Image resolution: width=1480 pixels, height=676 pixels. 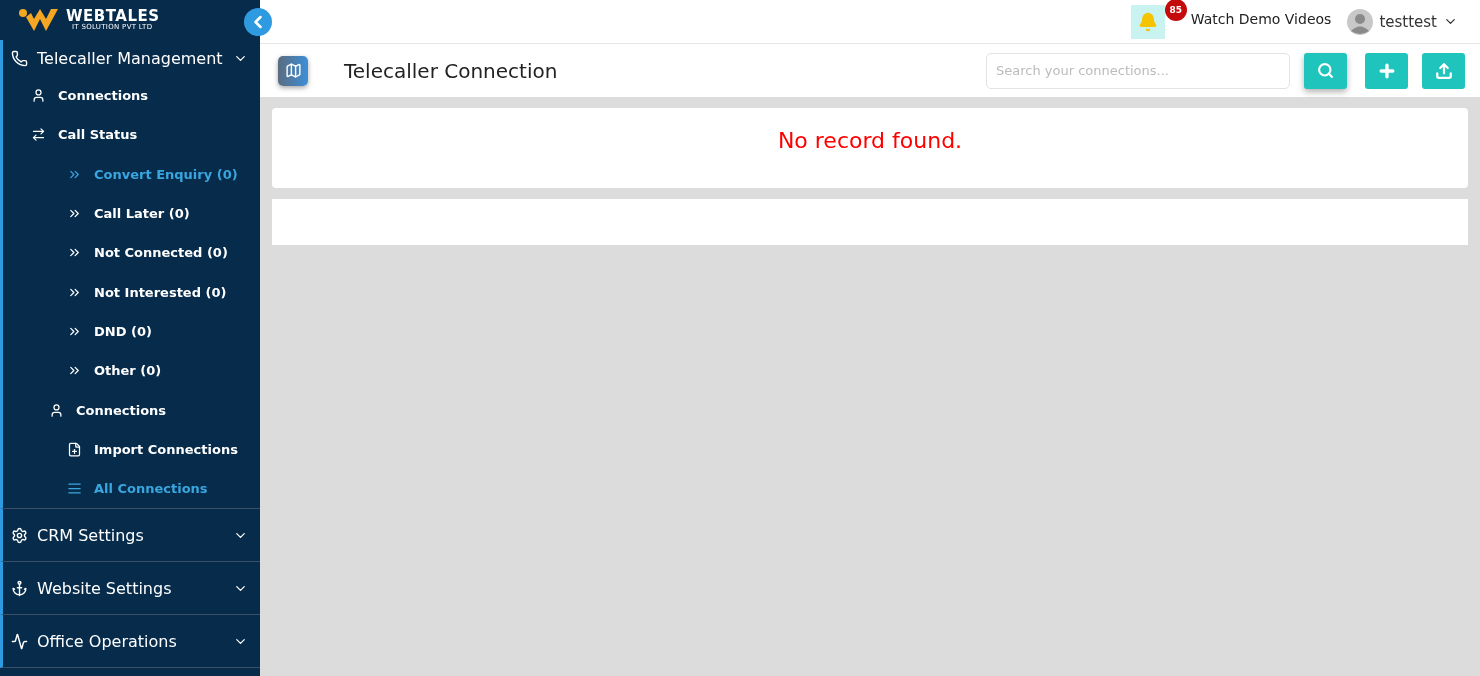 I want to click on sync-icon, so click(x=38, y=135).